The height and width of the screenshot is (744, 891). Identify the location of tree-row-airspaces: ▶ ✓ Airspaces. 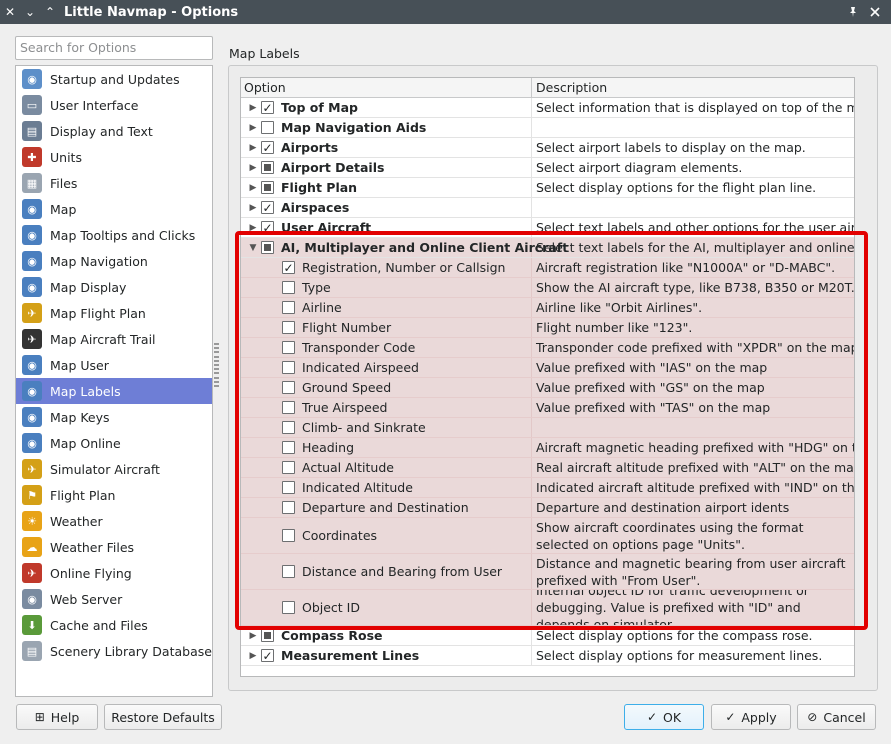
(547, 208).